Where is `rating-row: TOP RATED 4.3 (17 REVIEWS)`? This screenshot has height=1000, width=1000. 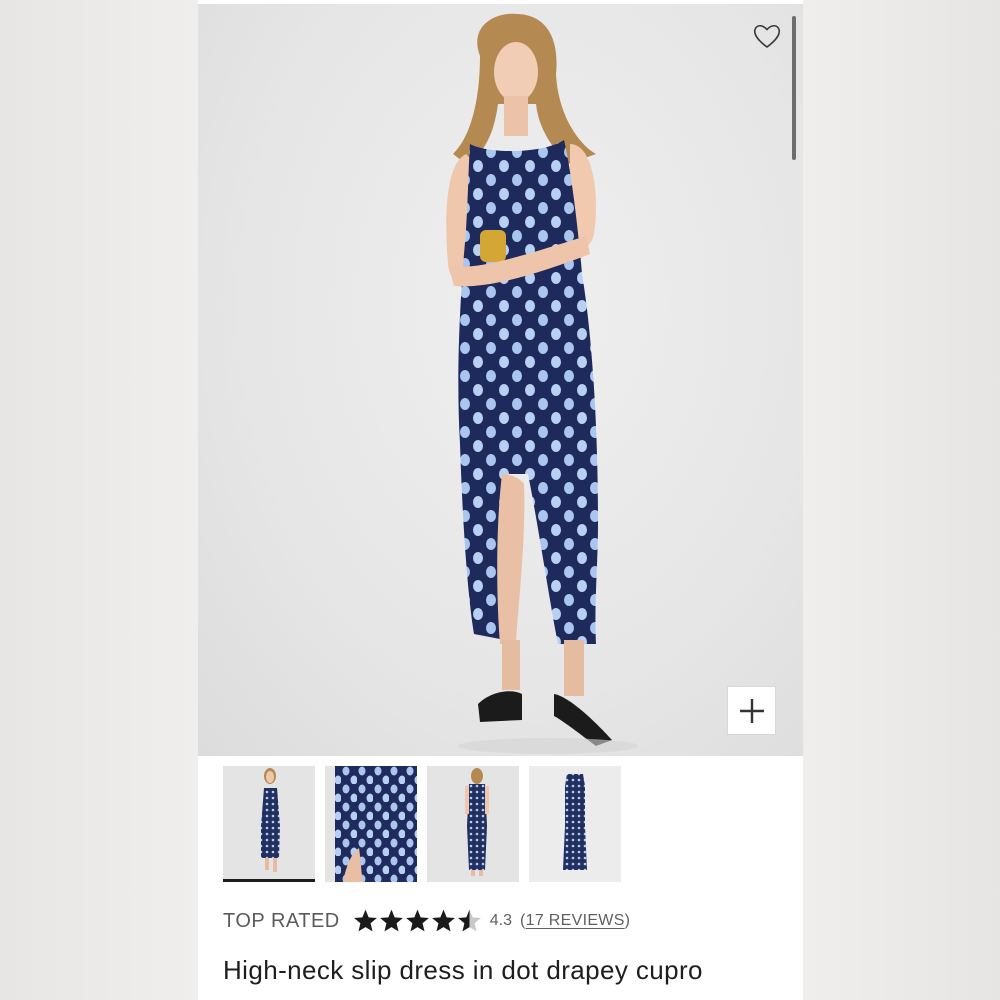 rating-row: TOP RATED 4.3 (17 REVIEWS) is located at coordinates (426, 921).